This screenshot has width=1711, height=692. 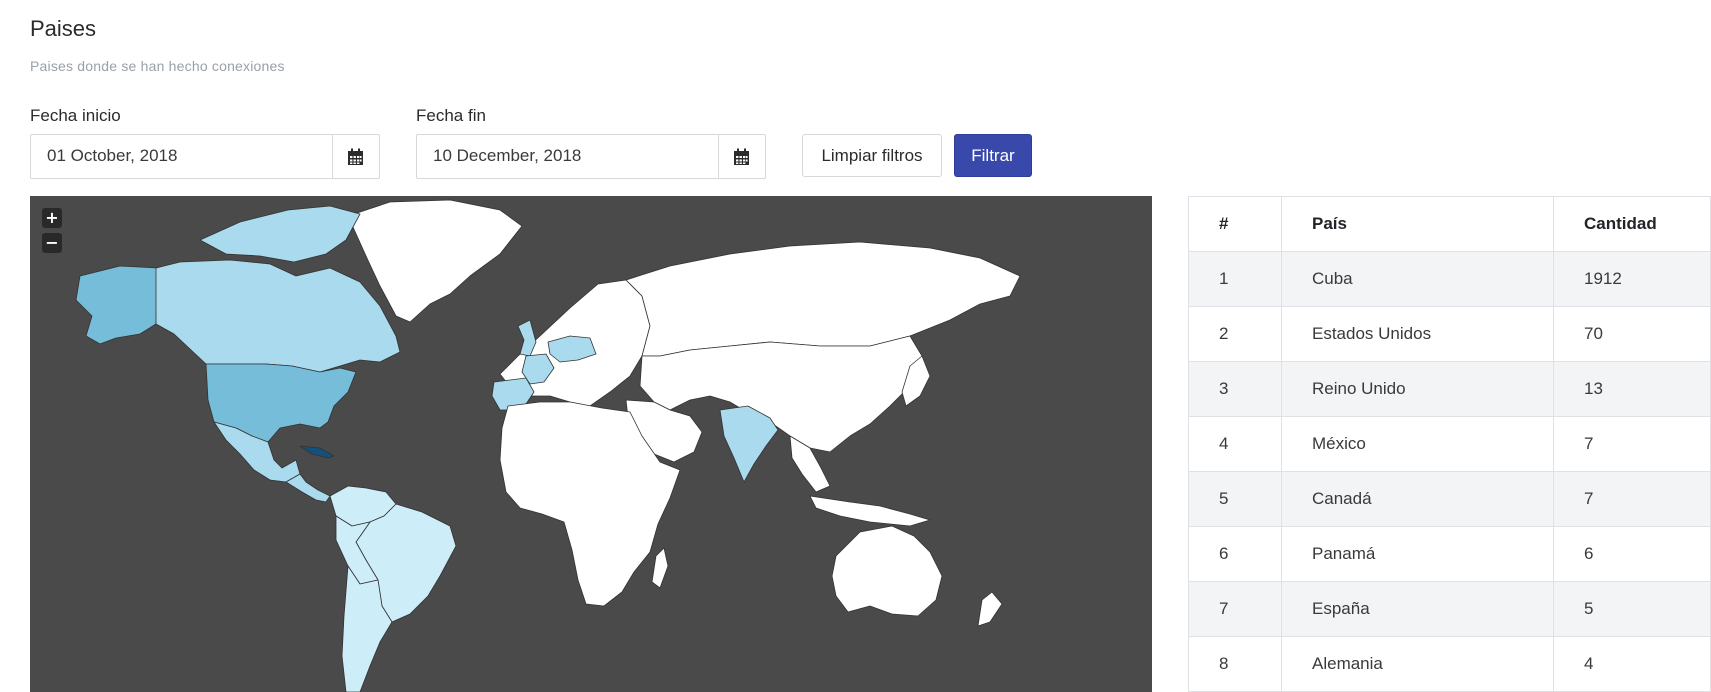 What do you see at coordinates (1235, 224) in the screenshot?
I see `header-index: #` at bounding box center [1235, 224].